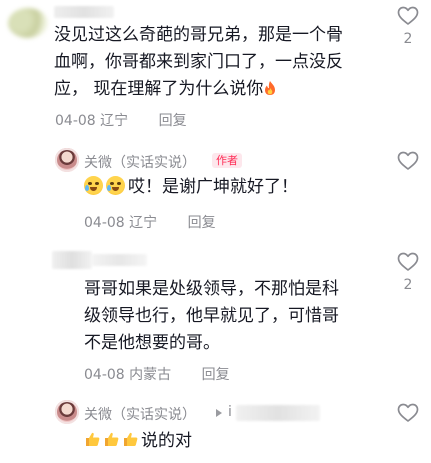 This screenshot has height=463, width=431. Describe the element at coordinates (219, 413) in the screenshot. I see `play-arrow-icon` at that location.